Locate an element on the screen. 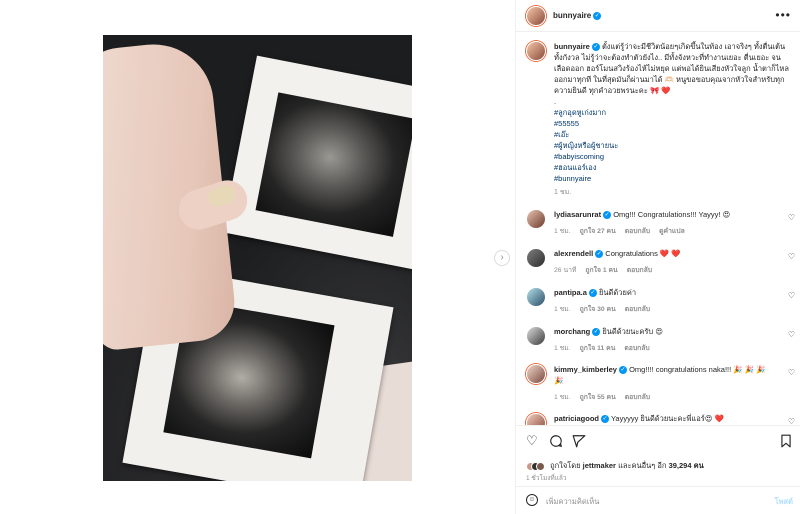  comment-username: pantipa.a is located at coordinates (570, 292).